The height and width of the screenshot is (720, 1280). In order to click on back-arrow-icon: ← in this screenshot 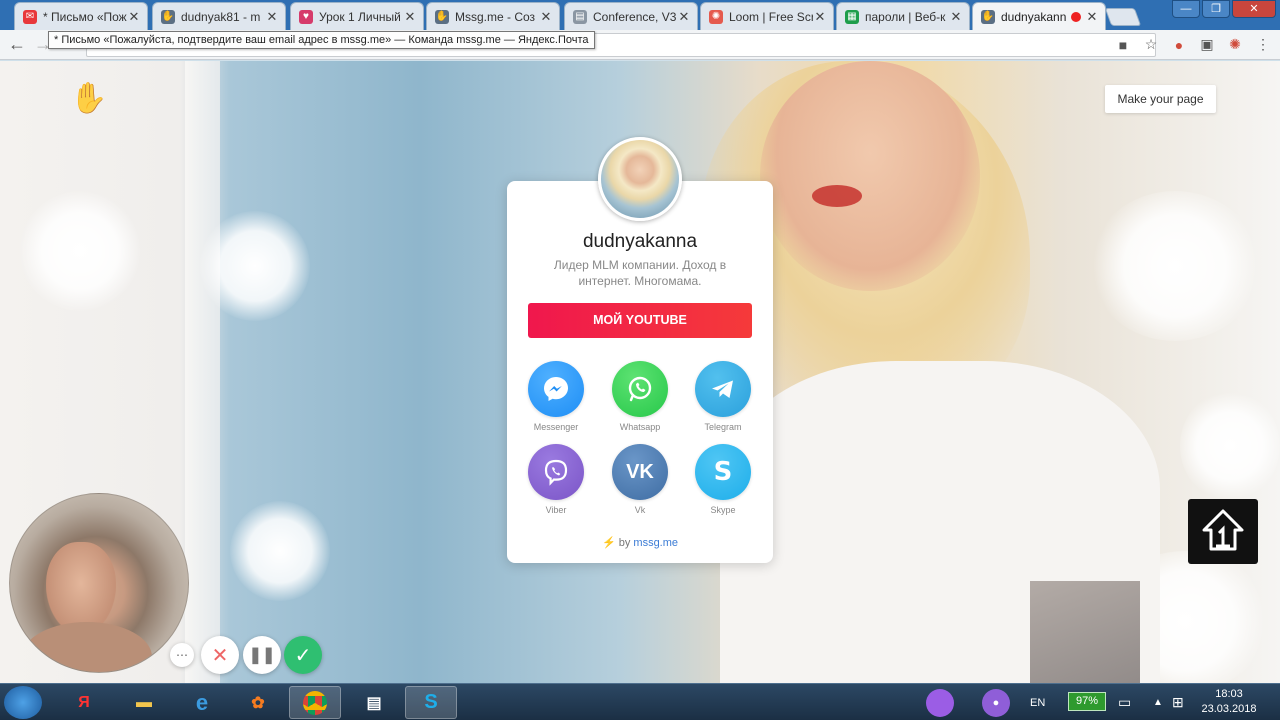, I will do `click(17, 44)`.